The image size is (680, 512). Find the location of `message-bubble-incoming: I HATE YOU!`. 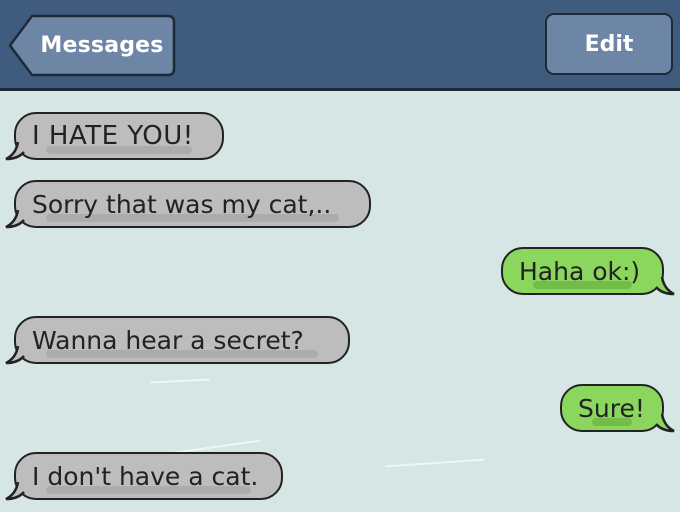

message-bubble-incoming: I HATE YOU! is located at coordinates (119, 136).